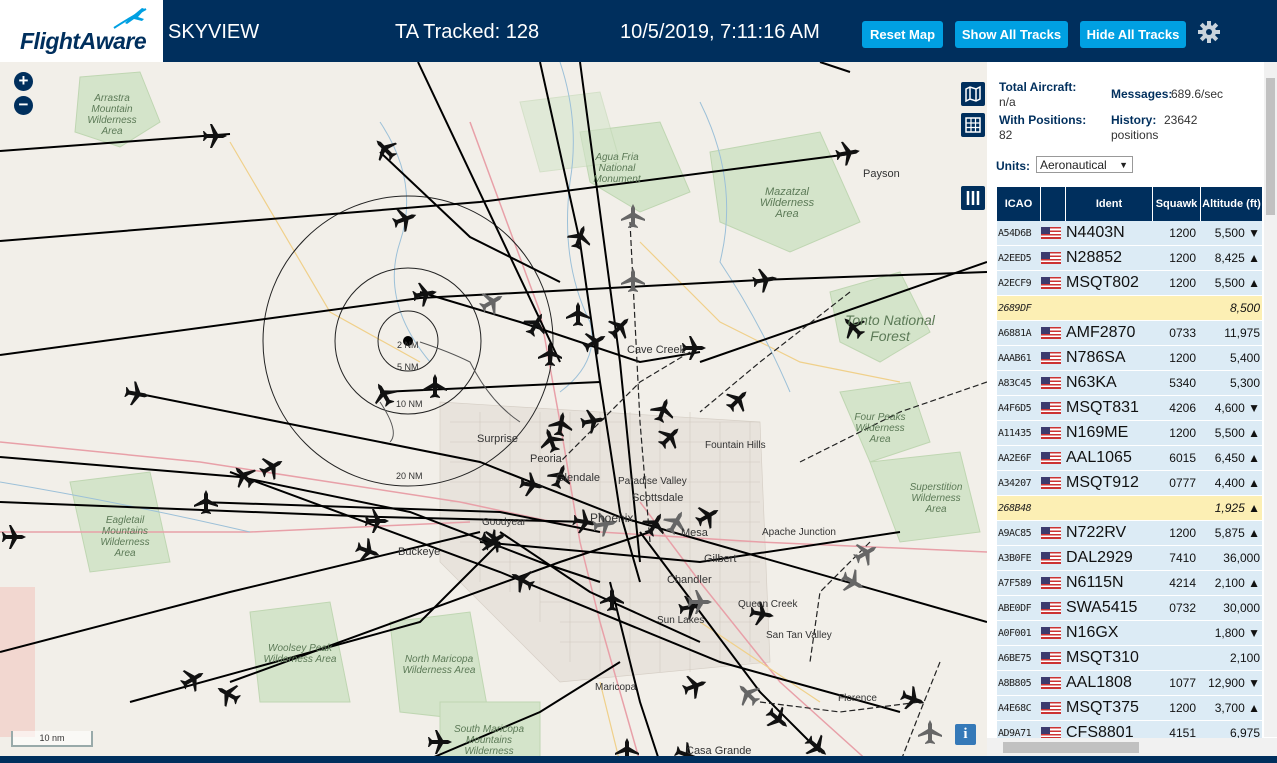  Describe the element at coordinates (1129, 633) in the screenshot. I see `table-row: A0F001 N16GX 1,800 ▼` at that location.